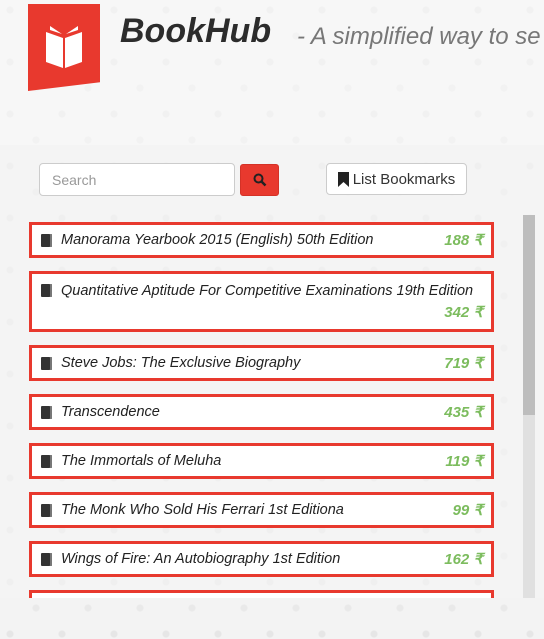  I want to click on book-price: 719 ₹, so click(463, 363).